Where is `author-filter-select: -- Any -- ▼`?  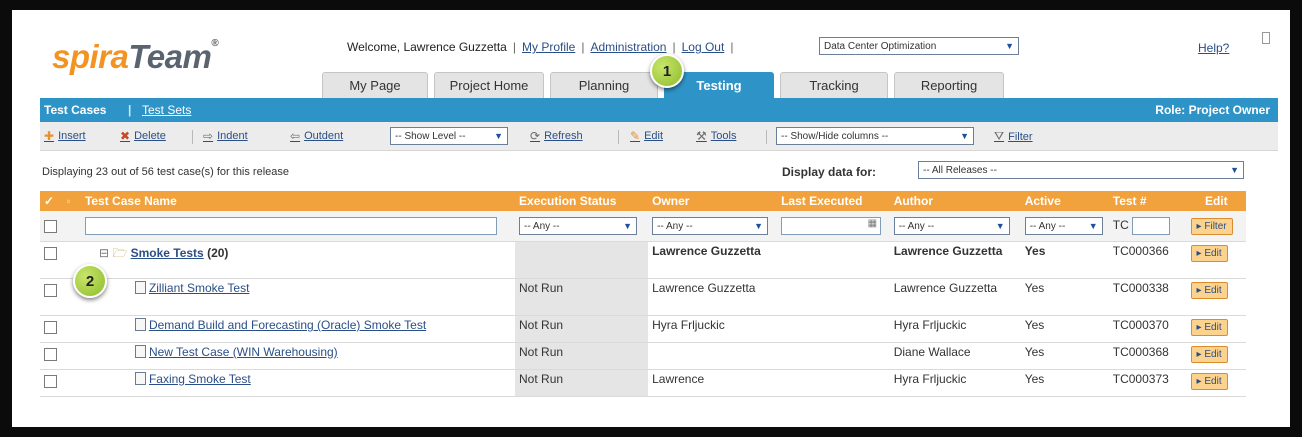
author-filter-select: -- Any -- ▼ is located at coordinates (951, 226).